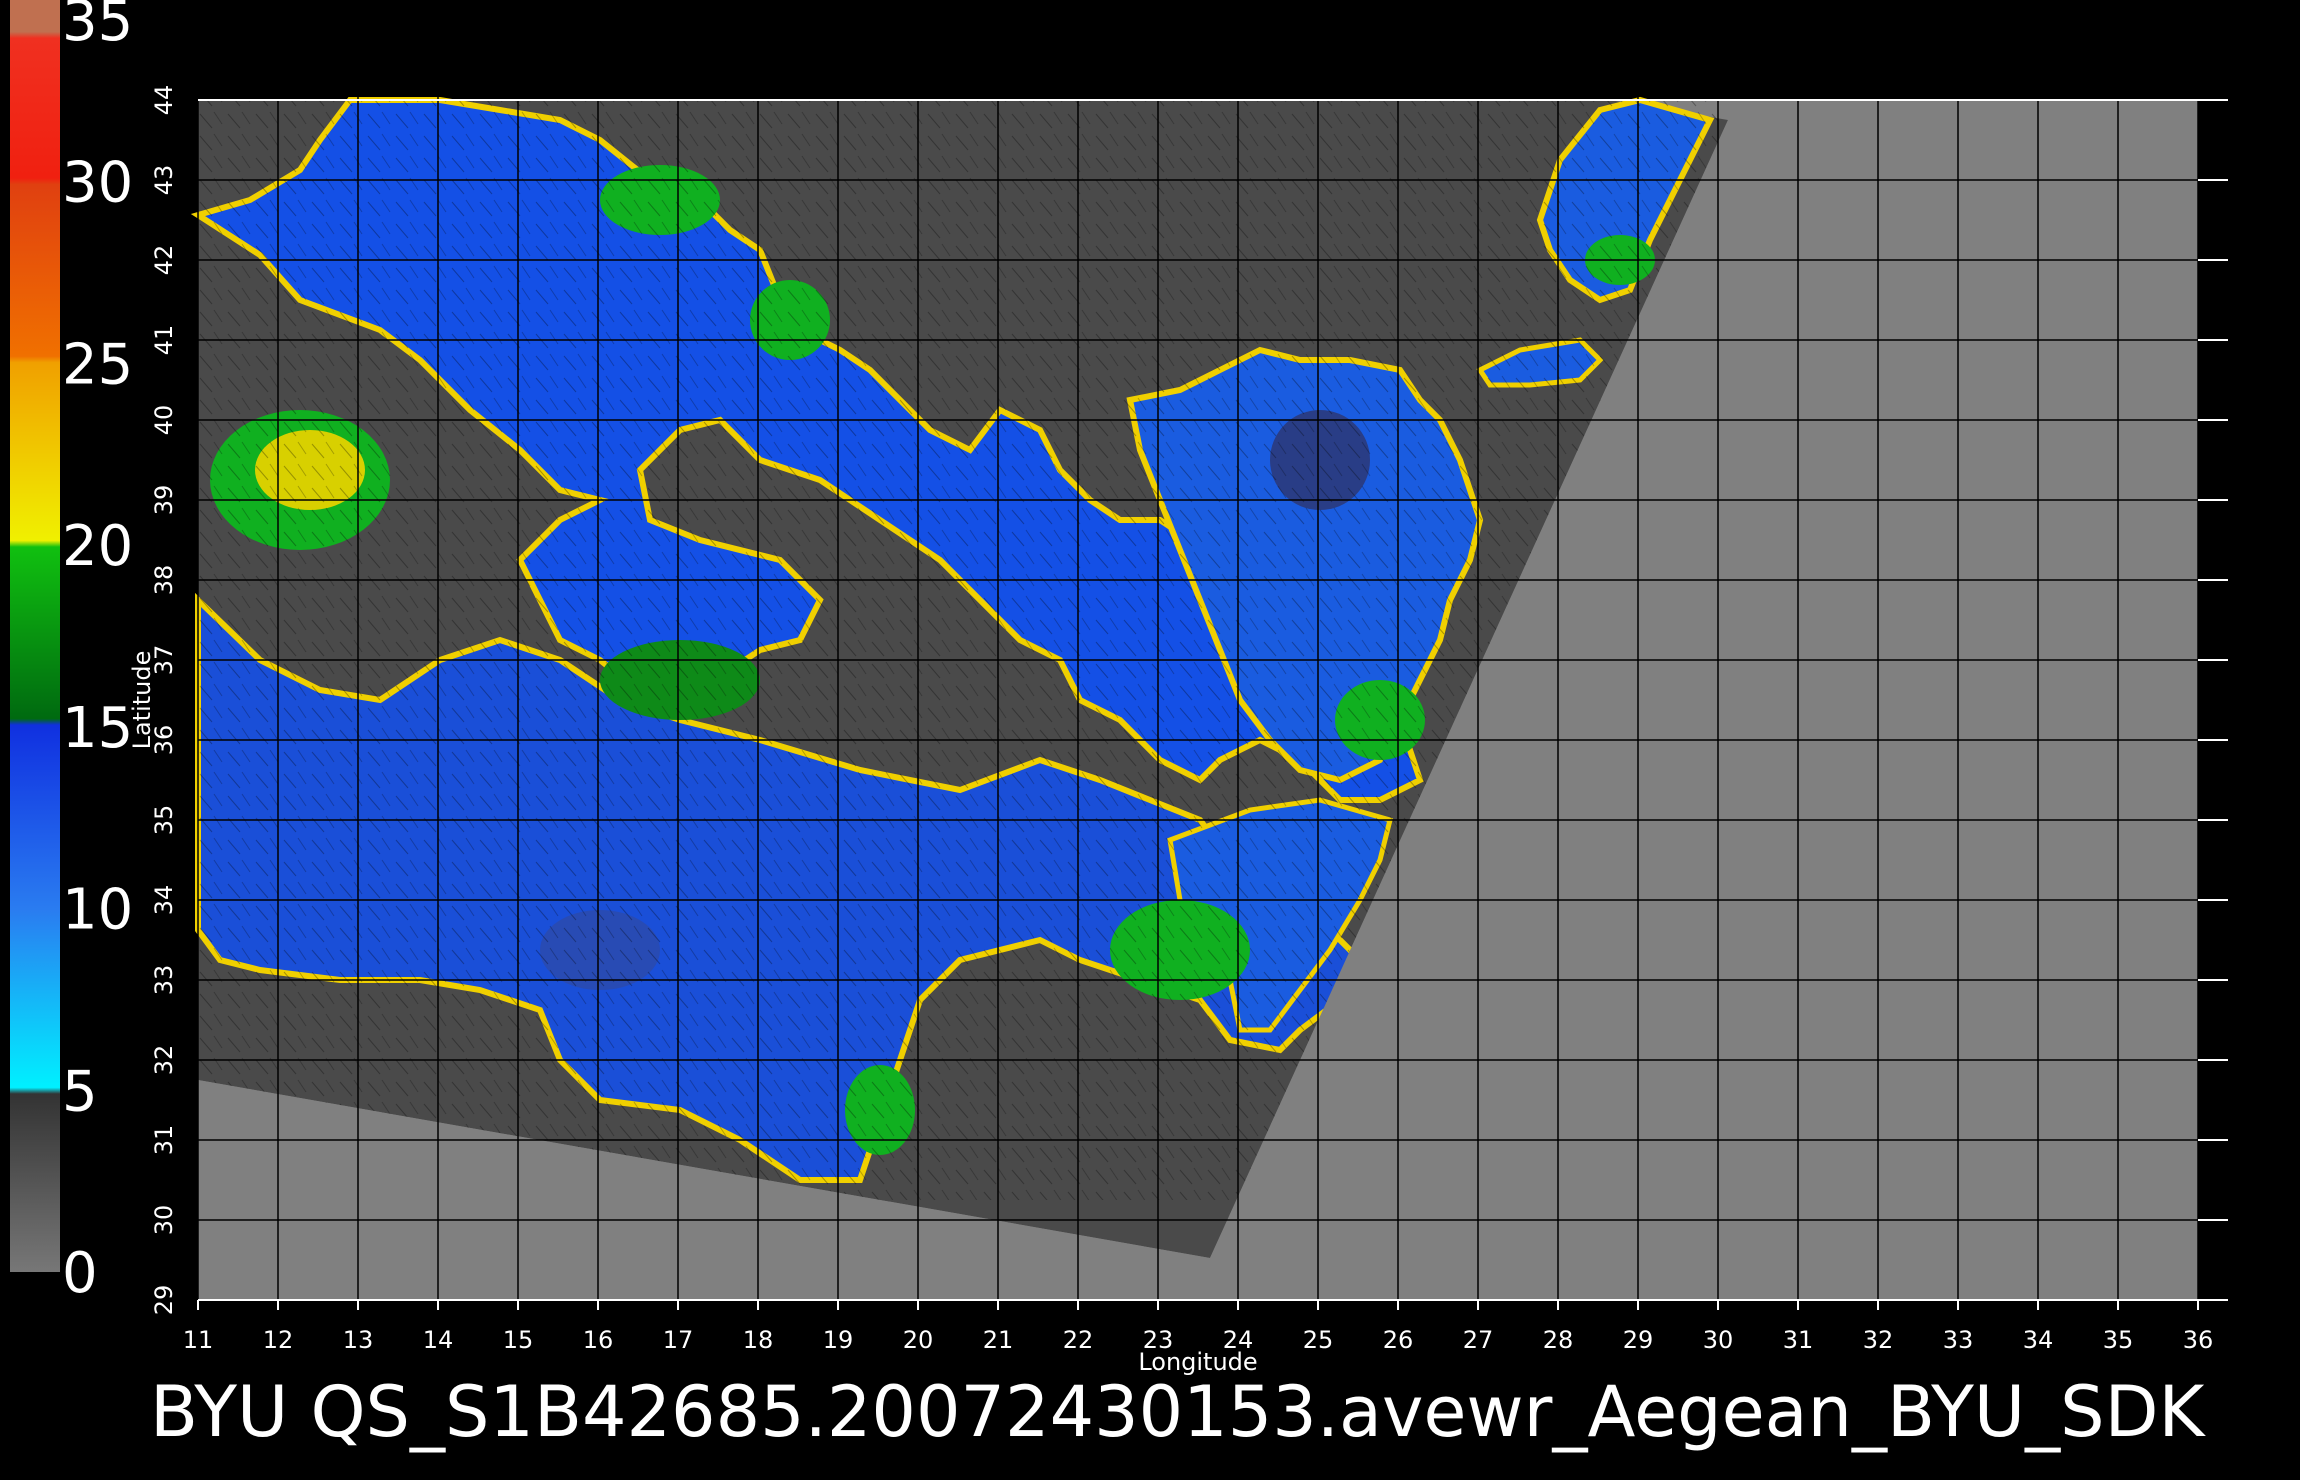  What do you see at coordinates (97, 728) in the screenshot?
I see `colorbar-label: 15` at bounding box center [97, 728].